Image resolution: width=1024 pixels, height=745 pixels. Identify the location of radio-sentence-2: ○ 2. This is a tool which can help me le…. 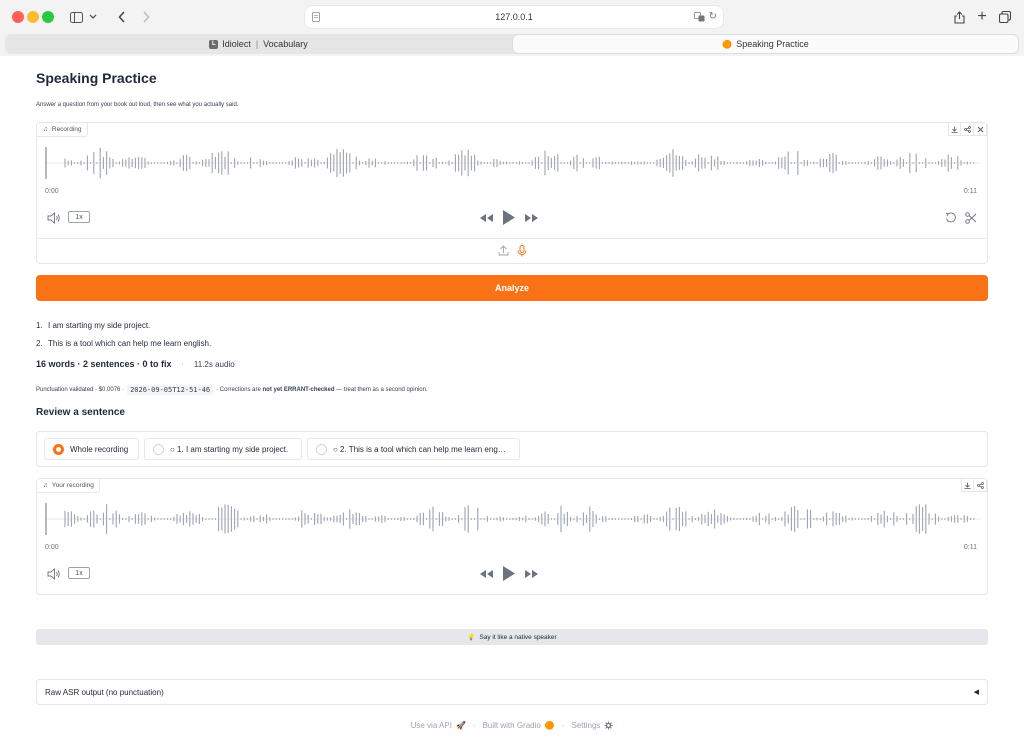
(413, 449).